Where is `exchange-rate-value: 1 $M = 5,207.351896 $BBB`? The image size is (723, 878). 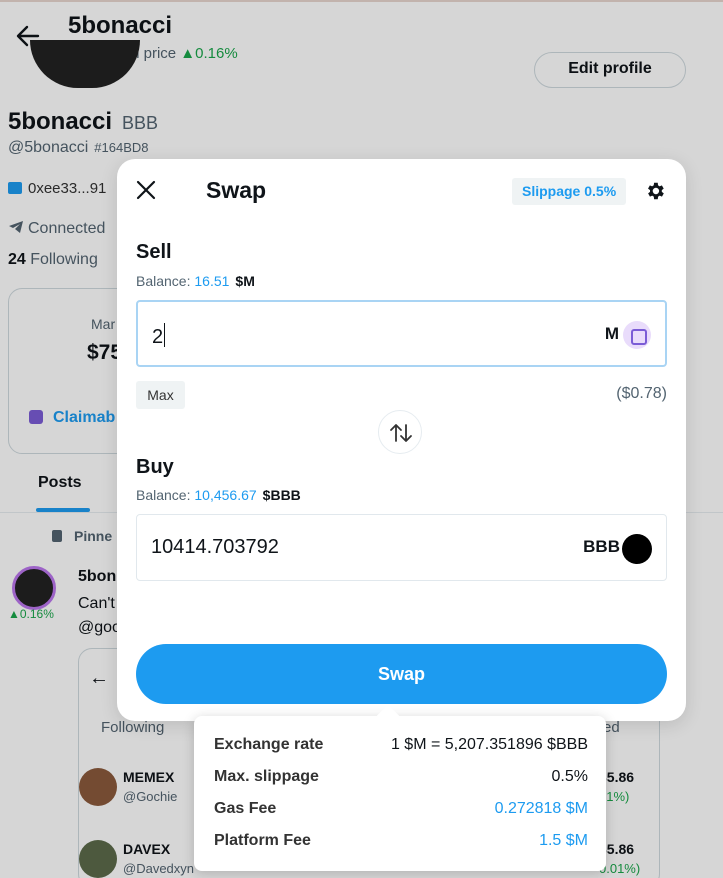
exchange-rate-value: 1 $M = 5,207.351896 $BBB is located at coordinates (489, 744).